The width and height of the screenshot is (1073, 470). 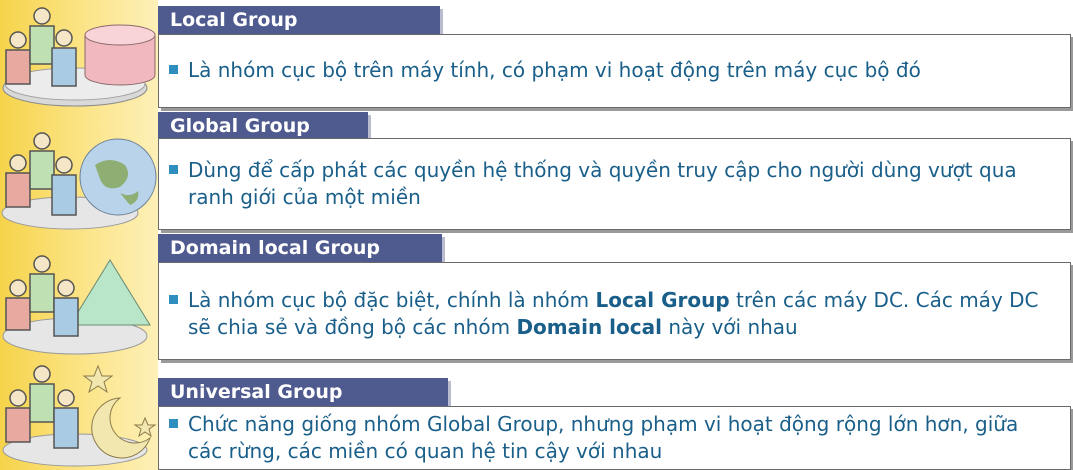 I want to click on people-with-globe-icon, so click(x=80, y=180).